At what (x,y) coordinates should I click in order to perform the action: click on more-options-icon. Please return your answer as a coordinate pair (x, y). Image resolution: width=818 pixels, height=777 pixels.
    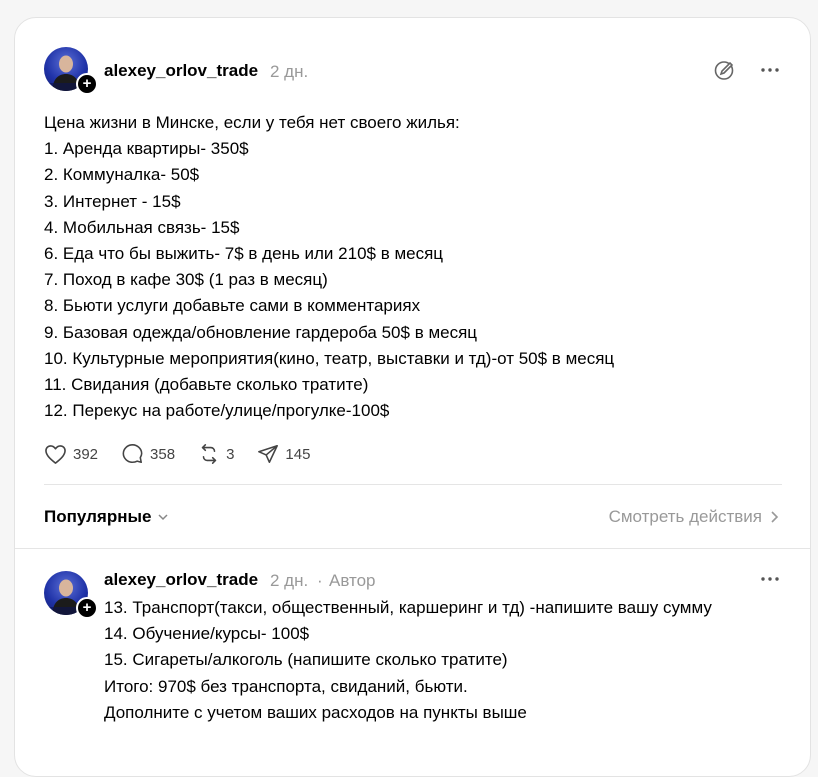
    Looking at the image, I should click on (770, 72).